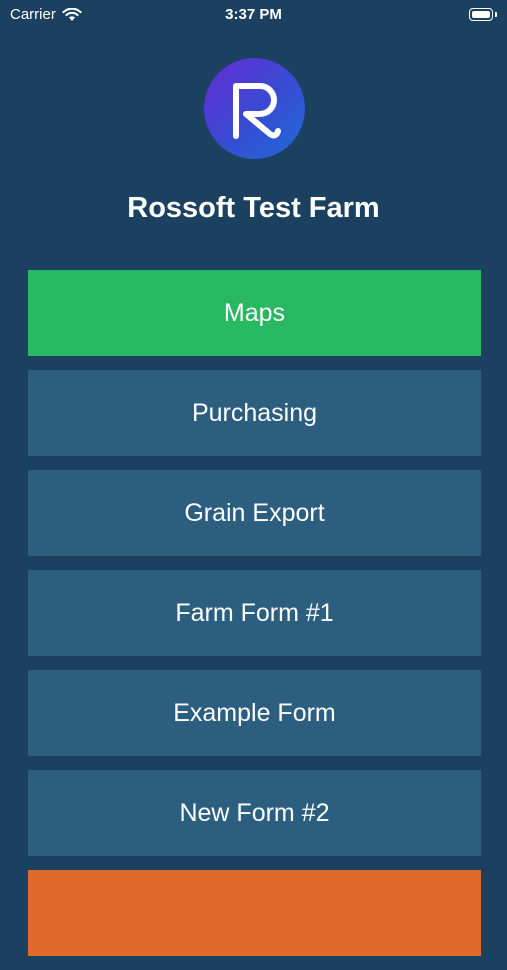 The width and height of the screenshot is (507, 970). I want to click on menu-item-label: Maps, so click(254, 312).